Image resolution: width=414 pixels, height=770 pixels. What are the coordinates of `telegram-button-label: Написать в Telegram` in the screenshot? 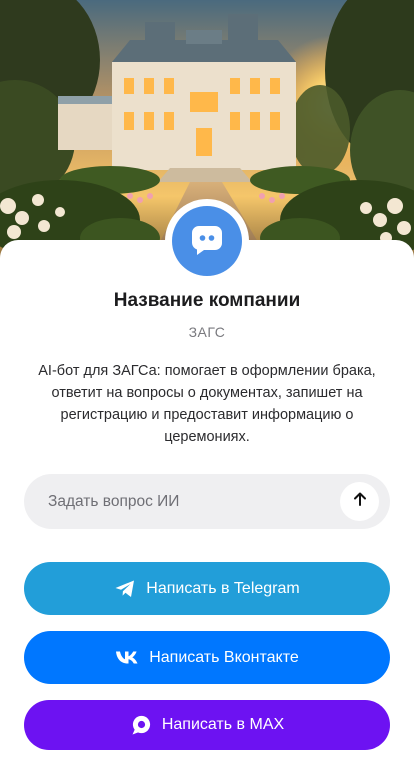 It's located at (223, 588).